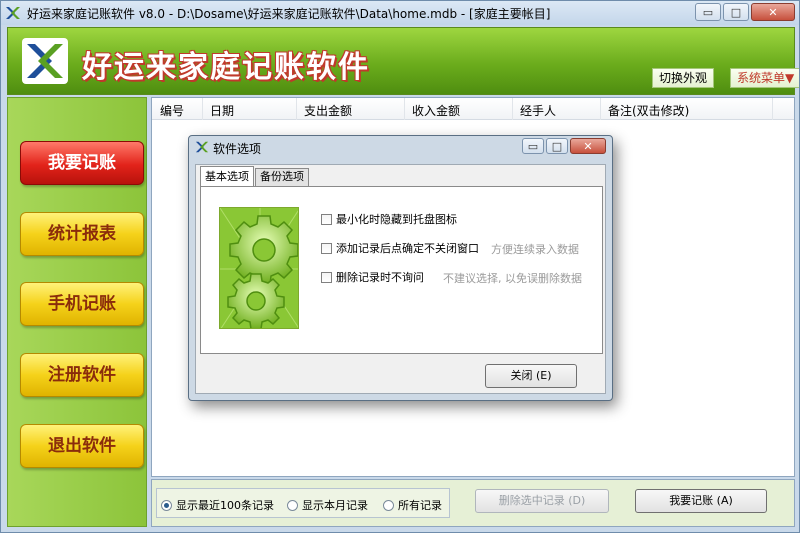 This screenshot has height=533, width=800. I want to click on column-header-date: 日期, so click(222, 110).